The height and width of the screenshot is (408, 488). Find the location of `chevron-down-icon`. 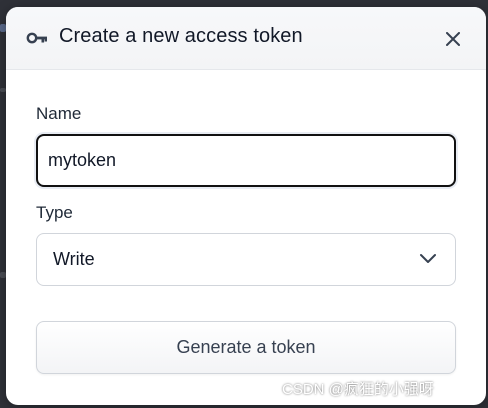

chevron-down-icon is located at coordinates (428, 258).